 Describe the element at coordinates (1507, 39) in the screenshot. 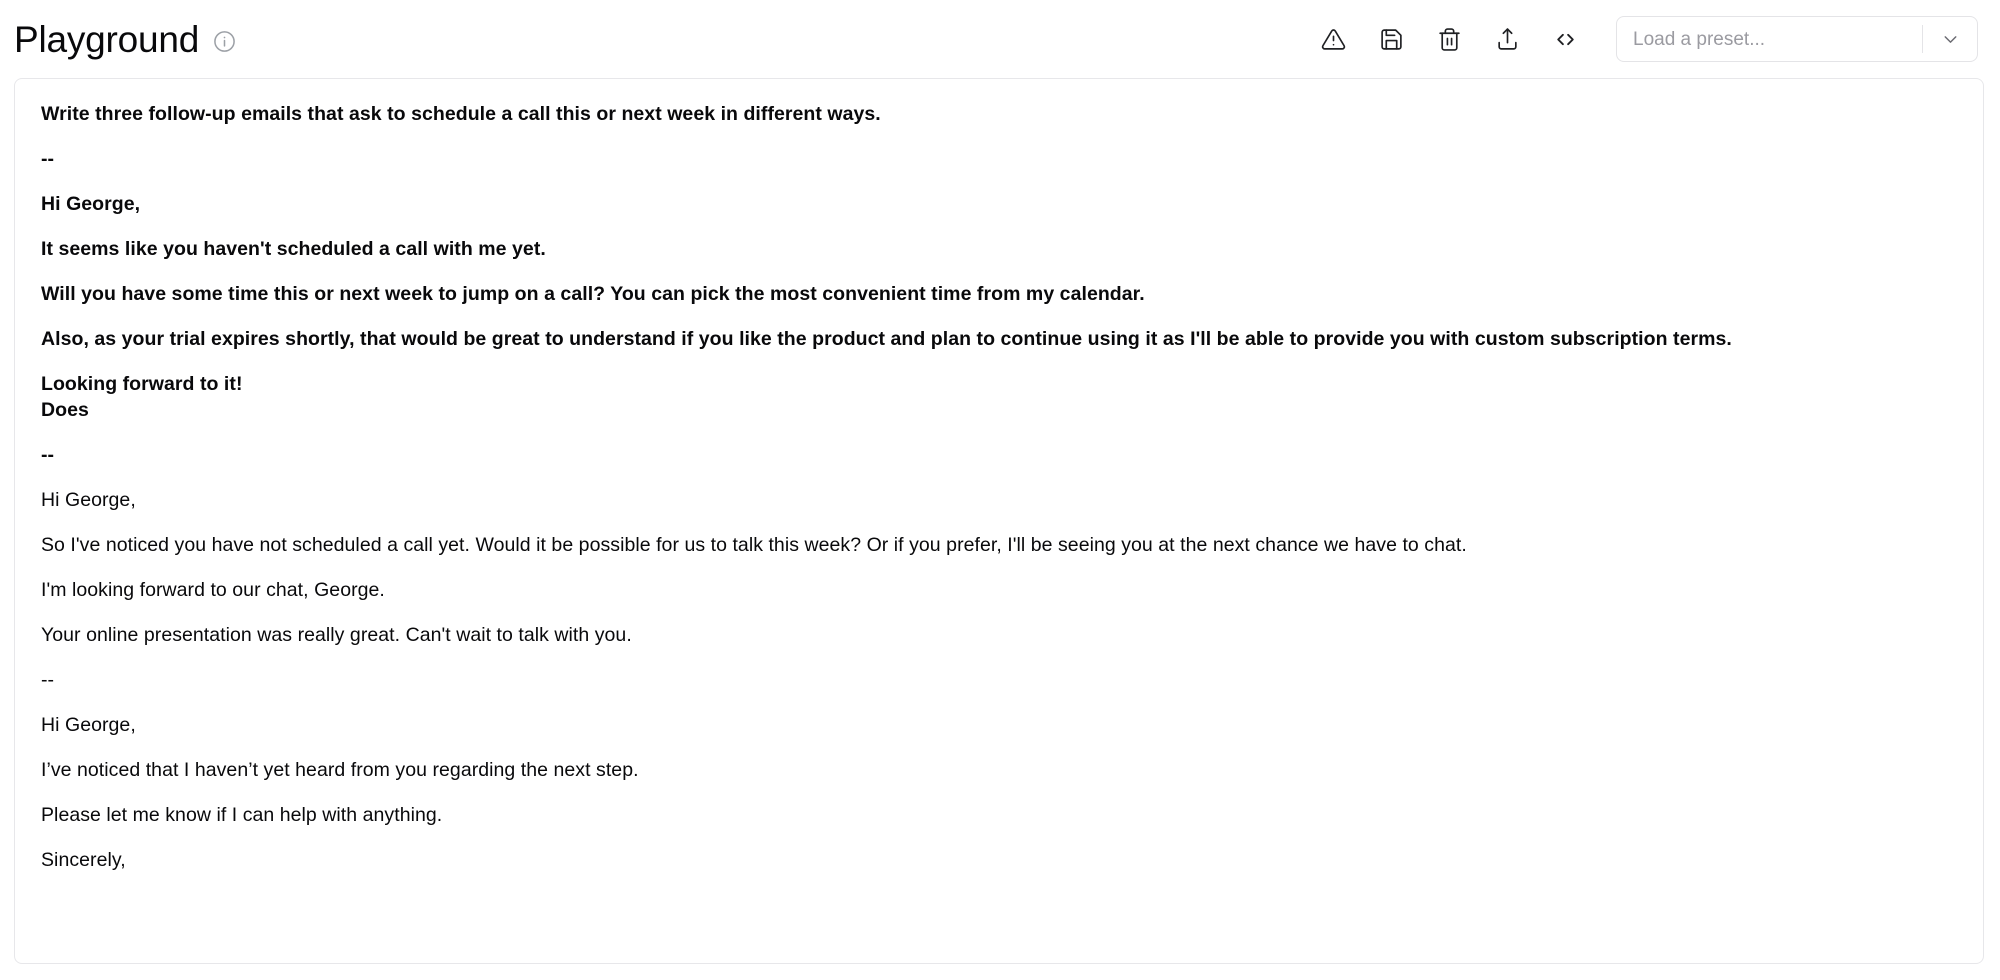

I see `share-icon` at that location.